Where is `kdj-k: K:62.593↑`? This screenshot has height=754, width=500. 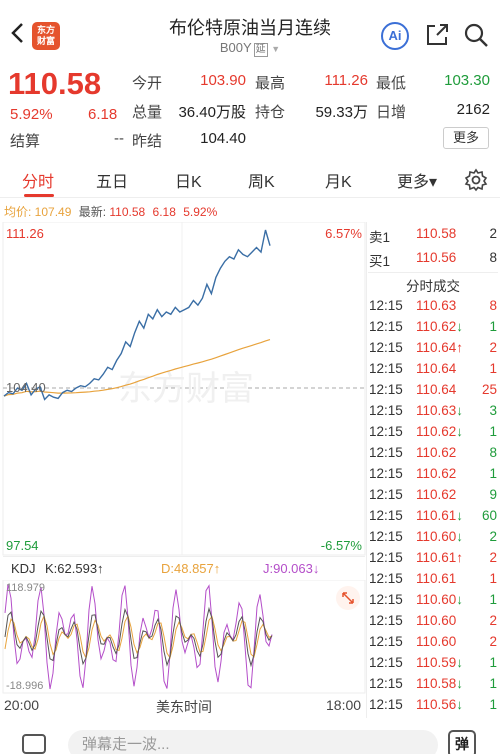
kdj-k: K:62.593↑ is located at coordinates (74, 568).